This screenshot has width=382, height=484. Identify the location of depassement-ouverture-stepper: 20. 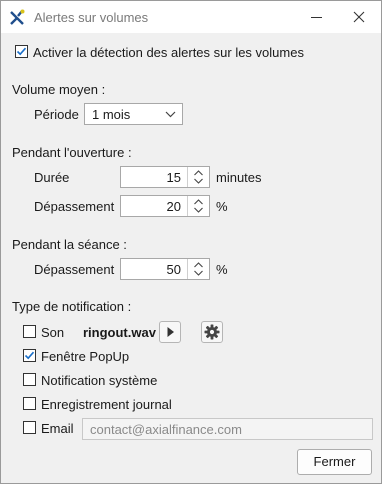
(165, 206).